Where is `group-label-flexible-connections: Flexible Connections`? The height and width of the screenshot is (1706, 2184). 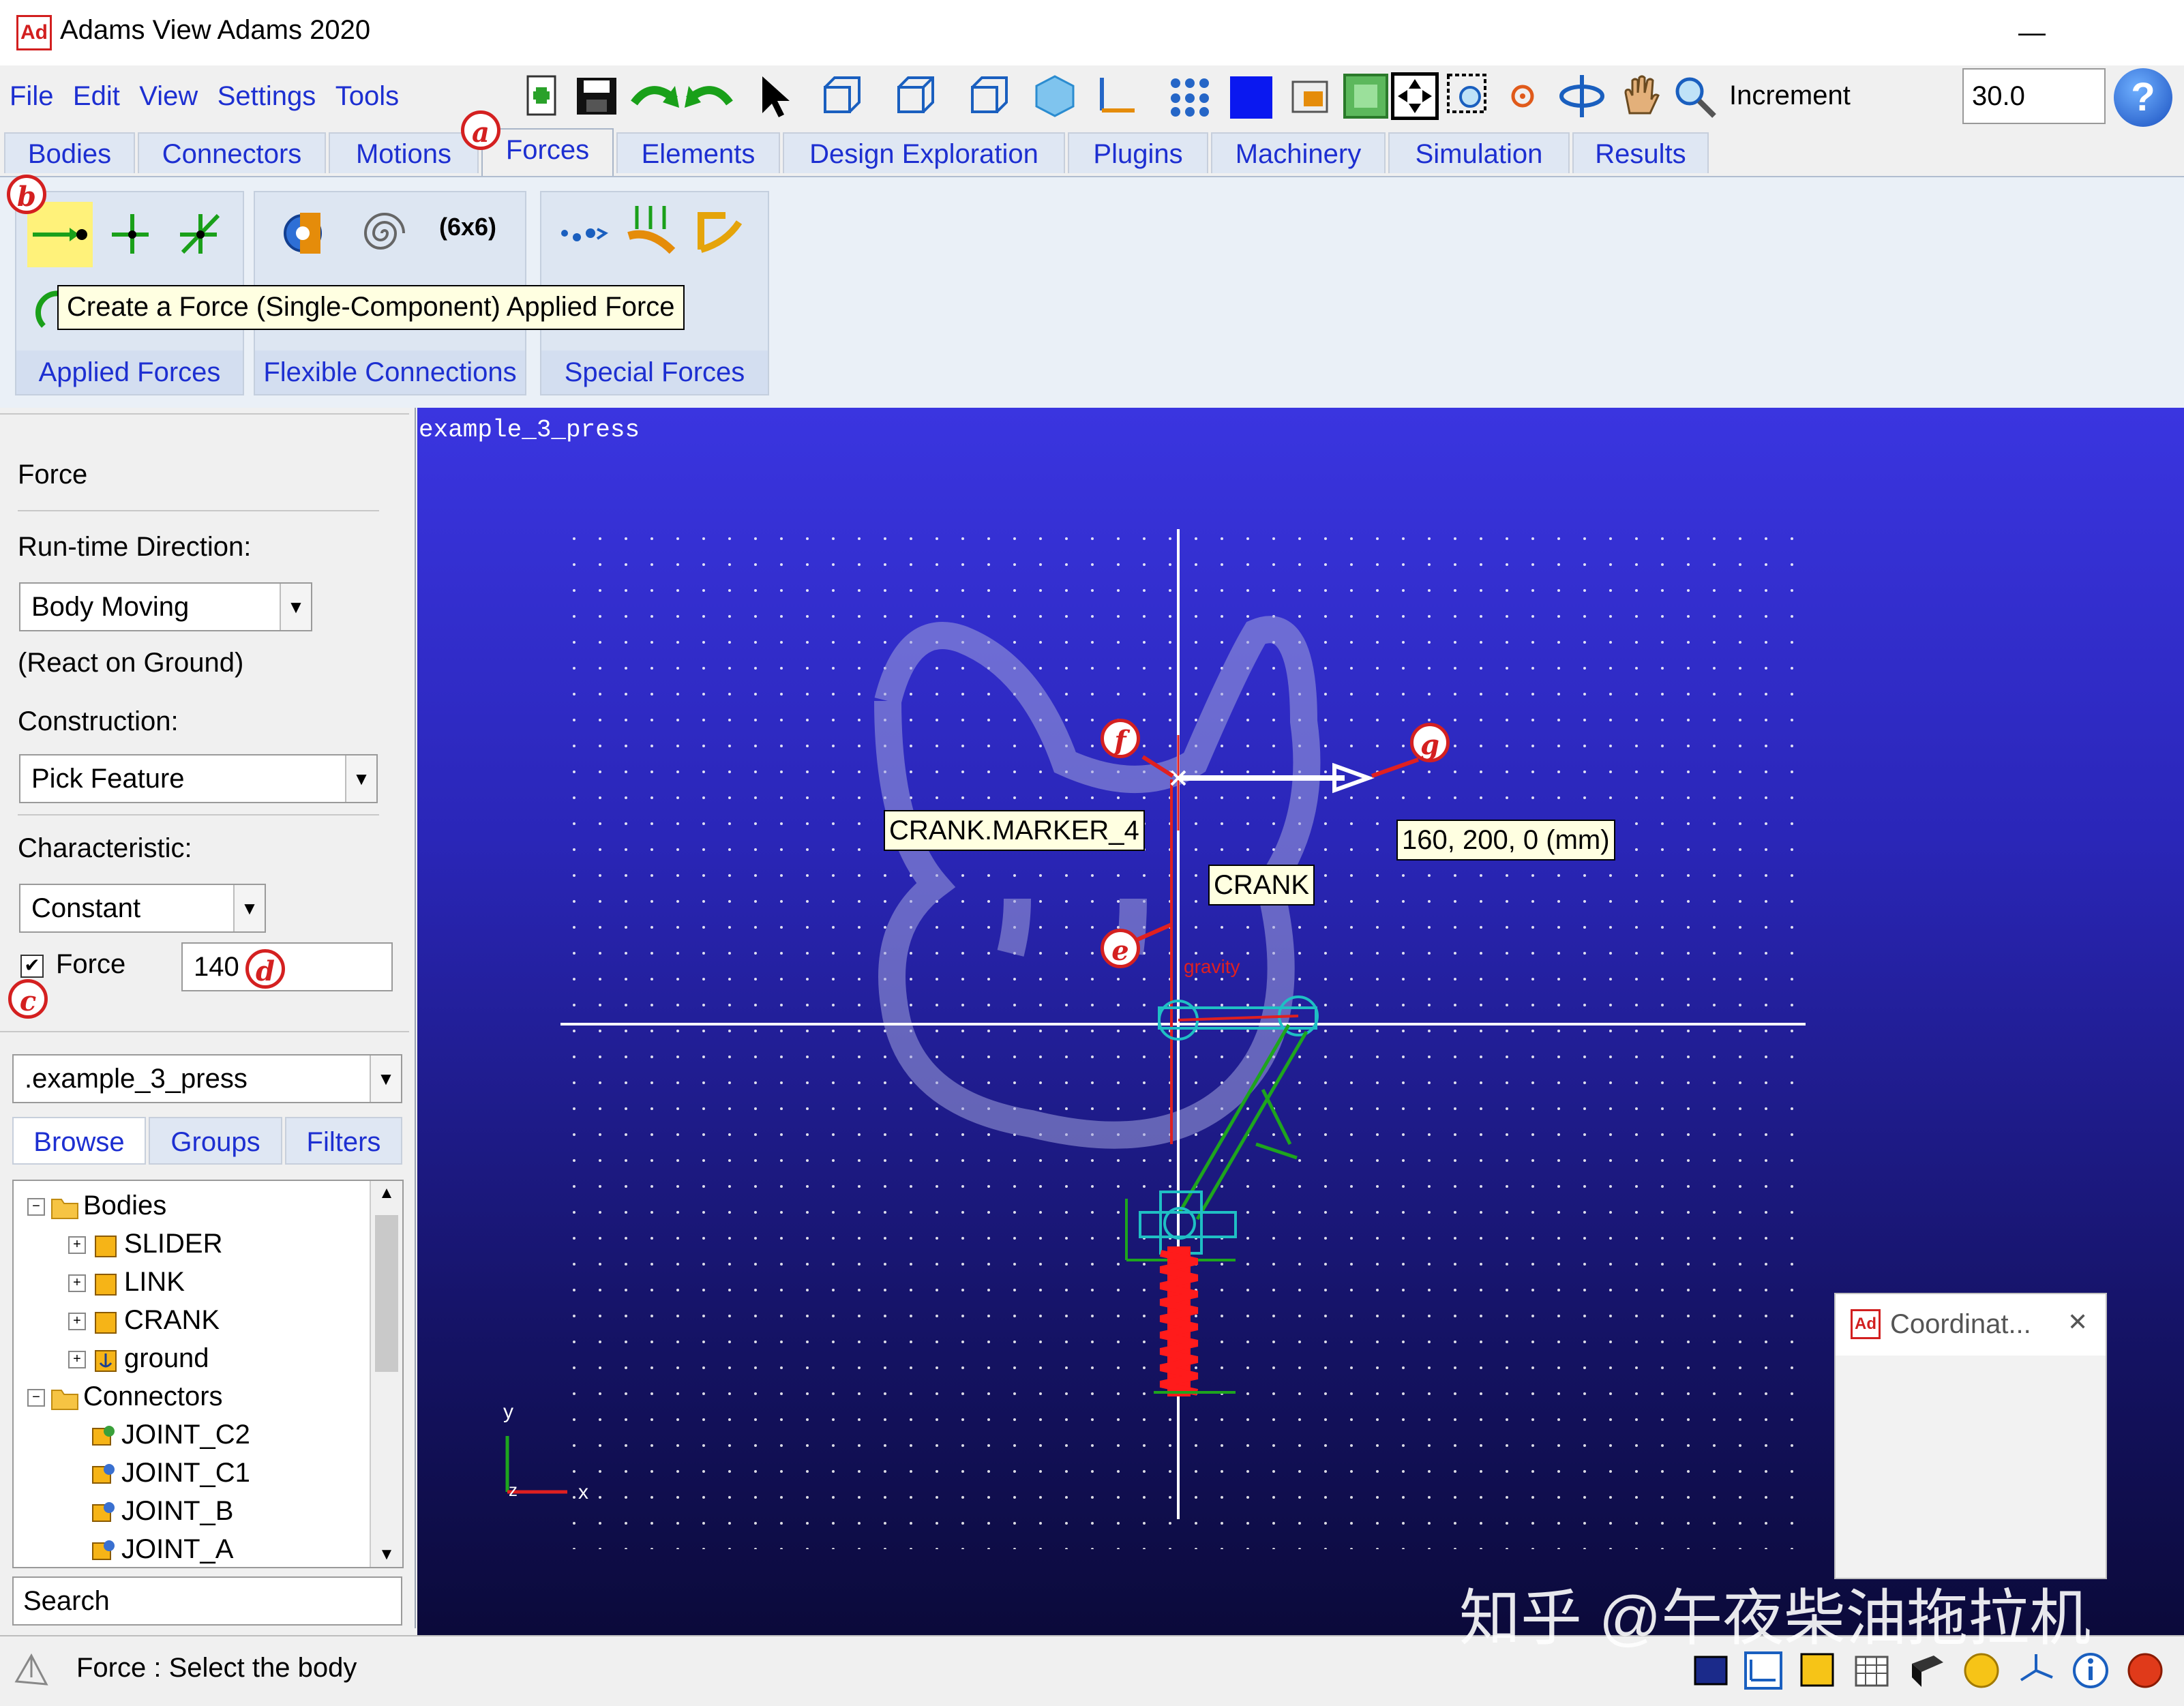 group-label-flexible-connections: Flexible Connections is located at coordinates (390, 372).